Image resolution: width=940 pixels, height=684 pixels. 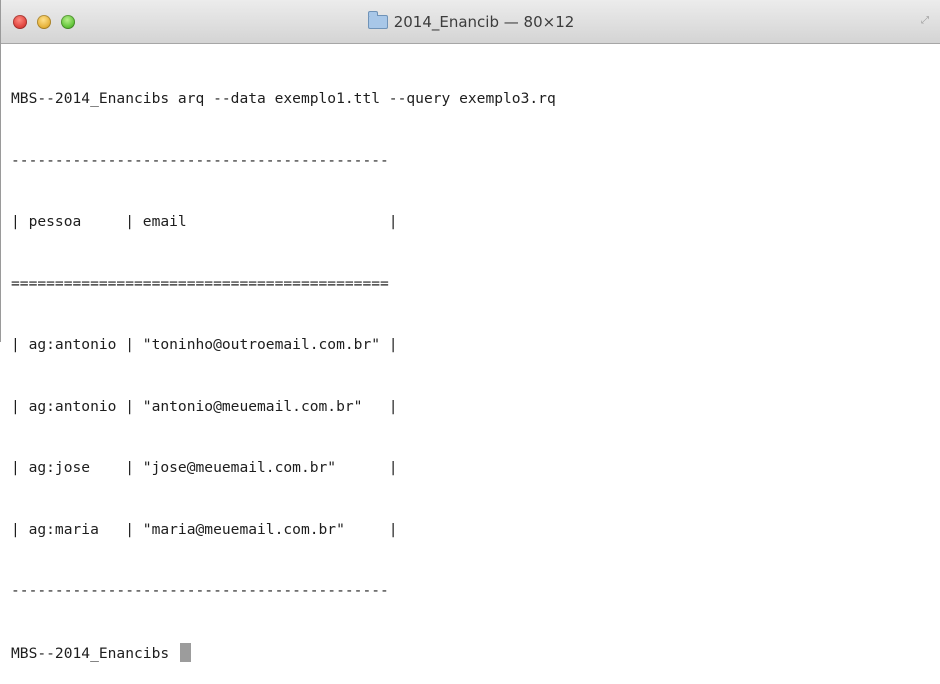 I want to click on window-title: 2014_Enancib — 80×12, so click(x=484, y=22).